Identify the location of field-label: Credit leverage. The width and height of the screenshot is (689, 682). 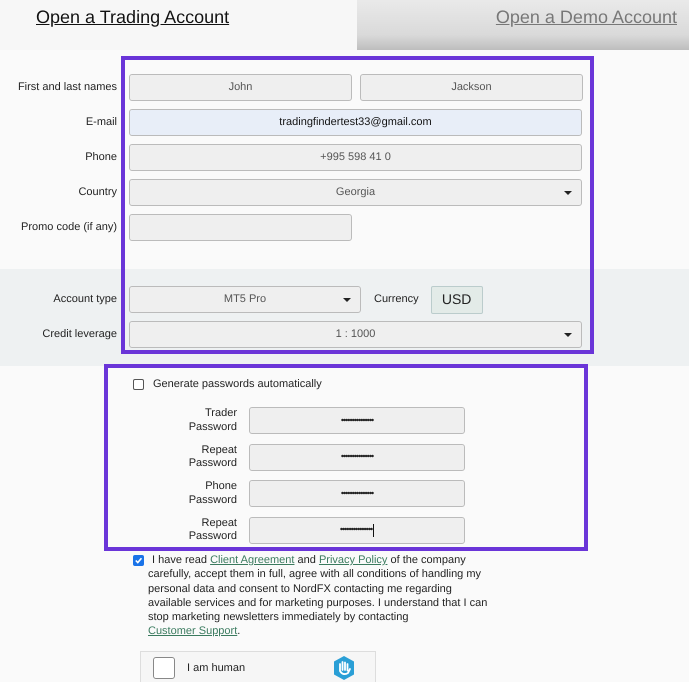
(79, 335).